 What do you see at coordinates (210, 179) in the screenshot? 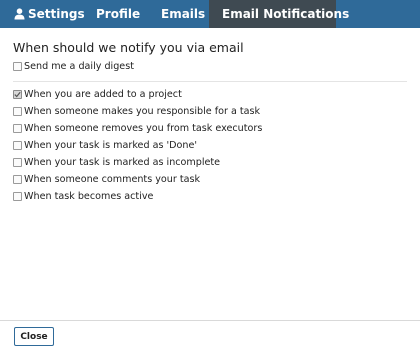
I see `notify-option-task-commented: When someone comments your task` at bounding box center [210, 179].